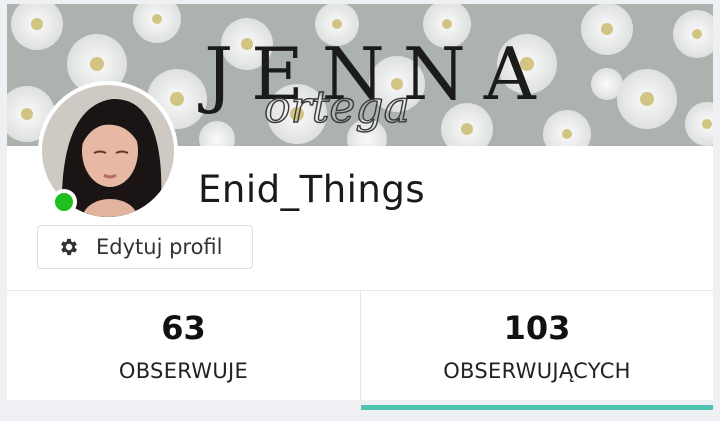  I want to click on banner-subtitle: ortega, so click(337, 107).